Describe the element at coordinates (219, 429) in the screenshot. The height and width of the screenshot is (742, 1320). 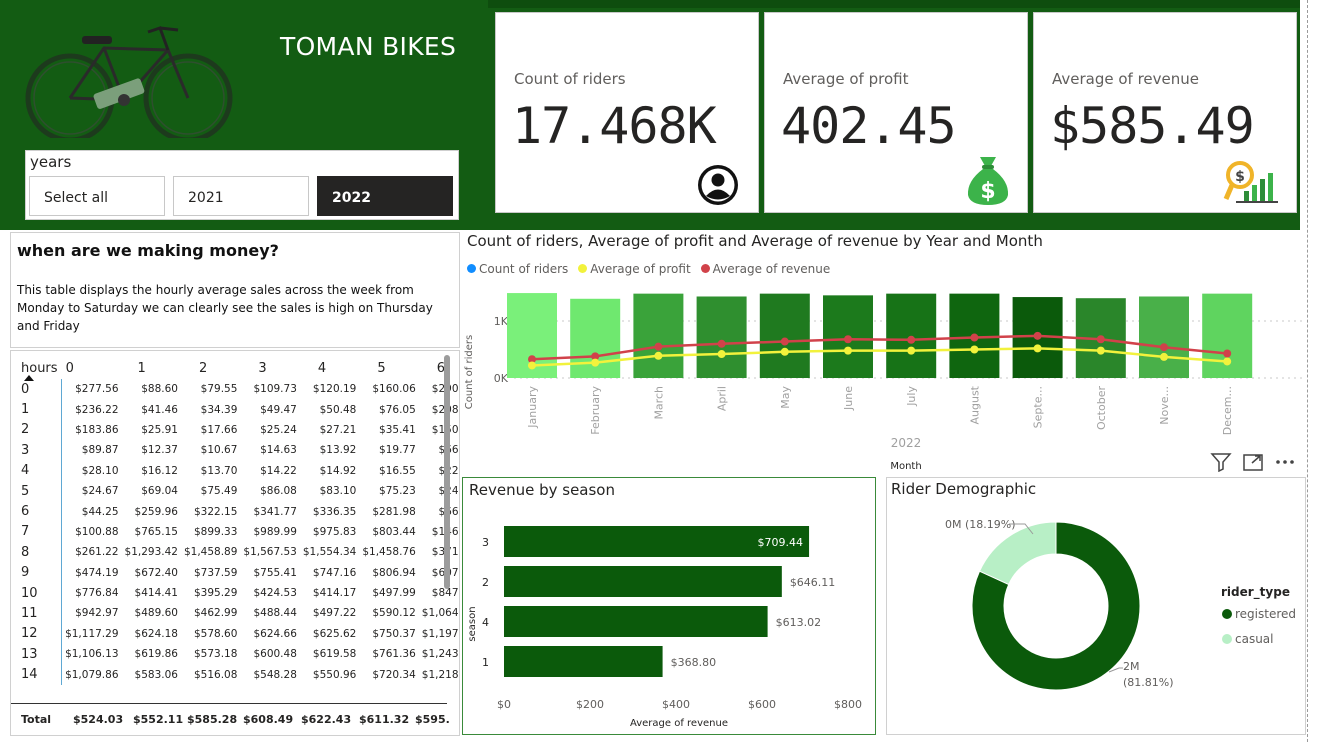
I see `table-cell: $17.66` at that location.